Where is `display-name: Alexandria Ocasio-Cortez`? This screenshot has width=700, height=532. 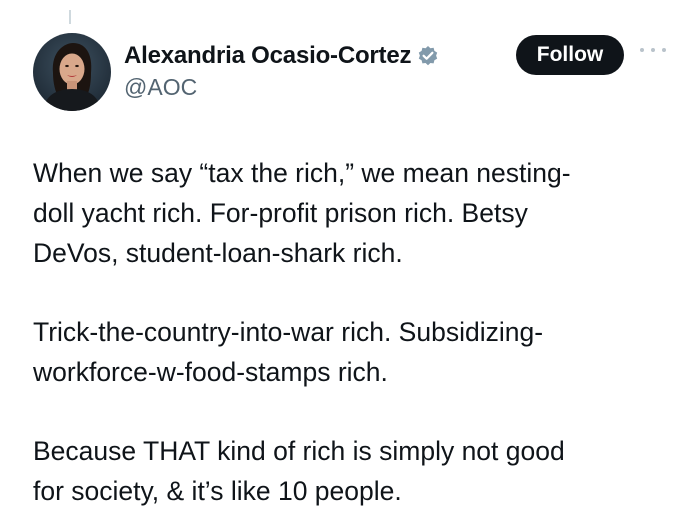 display-name: Alexandria Ocasio-Cortez is located at coordinates (267, 56).